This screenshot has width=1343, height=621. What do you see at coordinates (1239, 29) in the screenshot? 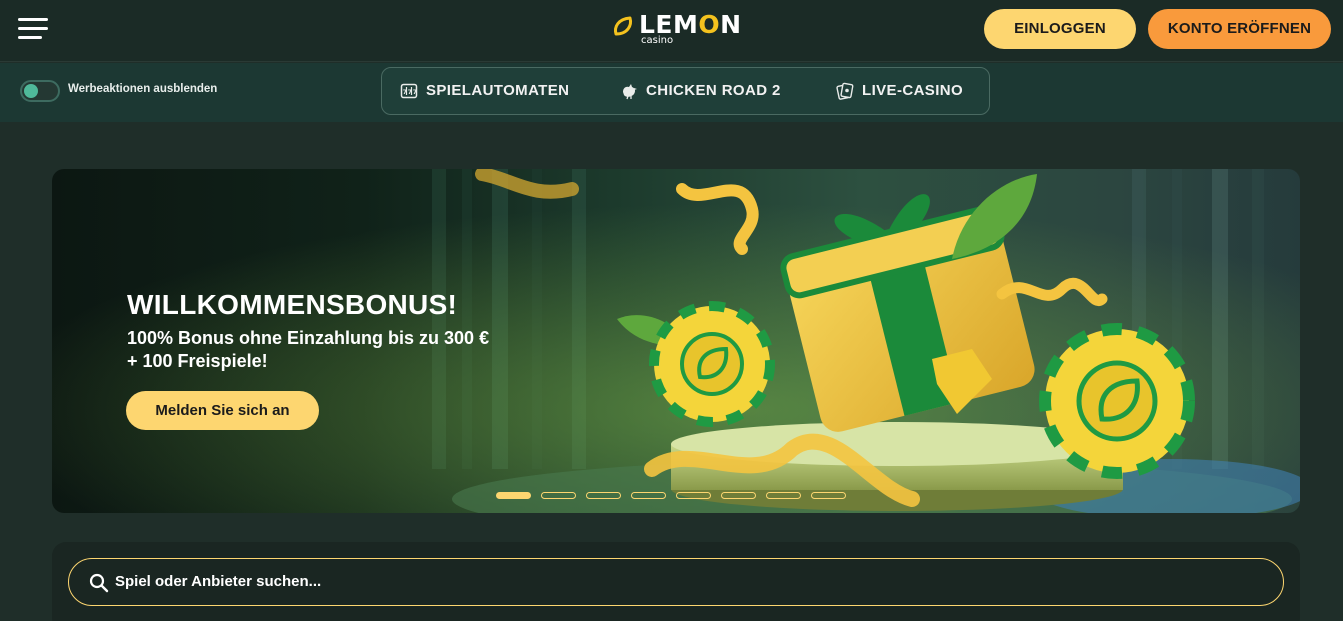
I see `register-button: KONTO ERÖFFNEN` at bounding box center [1239, 29].